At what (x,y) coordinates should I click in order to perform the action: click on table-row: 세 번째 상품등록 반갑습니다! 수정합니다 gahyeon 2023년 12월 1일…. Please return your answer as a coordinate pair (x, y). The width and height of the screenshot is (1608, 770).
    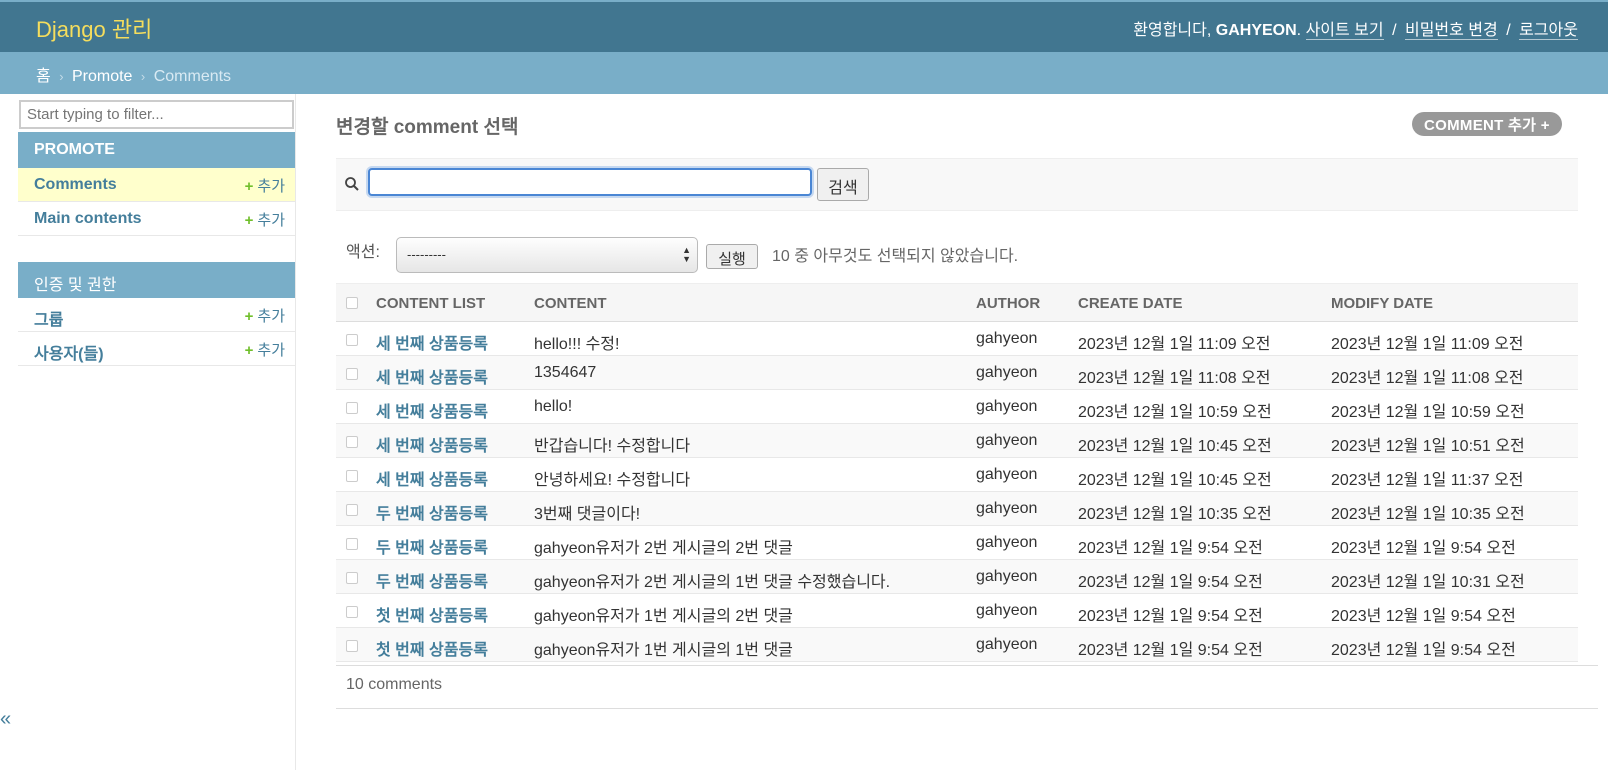
    Looking at the image, I should click on (957, 441).